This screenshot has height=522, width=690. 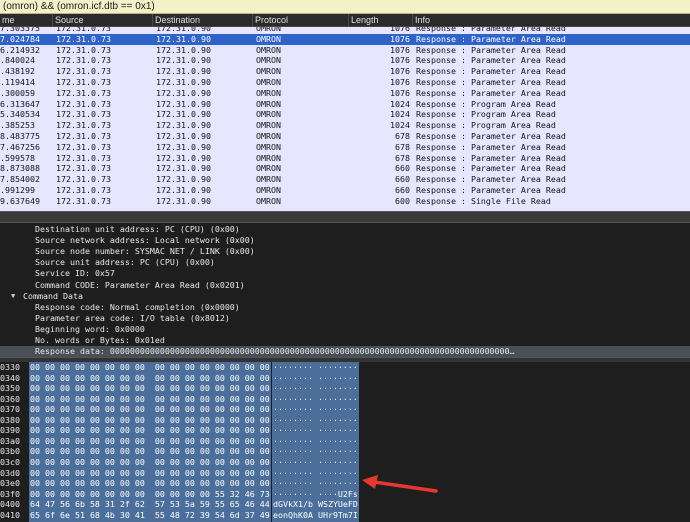 What do you see at coordinates (345, 340) in the screenshot?
I see `tree-field: No. words or Bytes: 0x01ed` at bounding box center [345, 340].